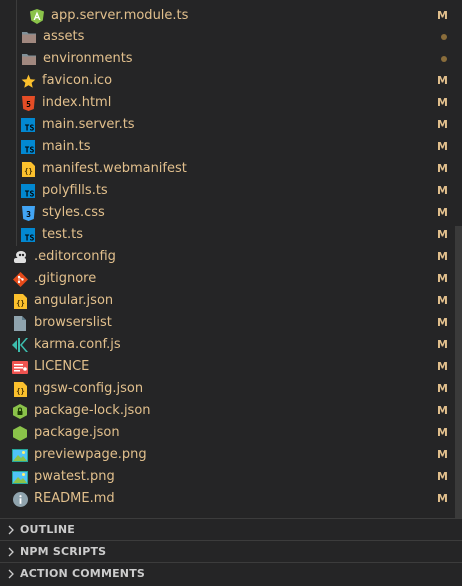 This screenshot has width=462, height=586. Describe the element at coordinates (458, 372) in the screenshot. I see `explorer-scrollbar` at that location.